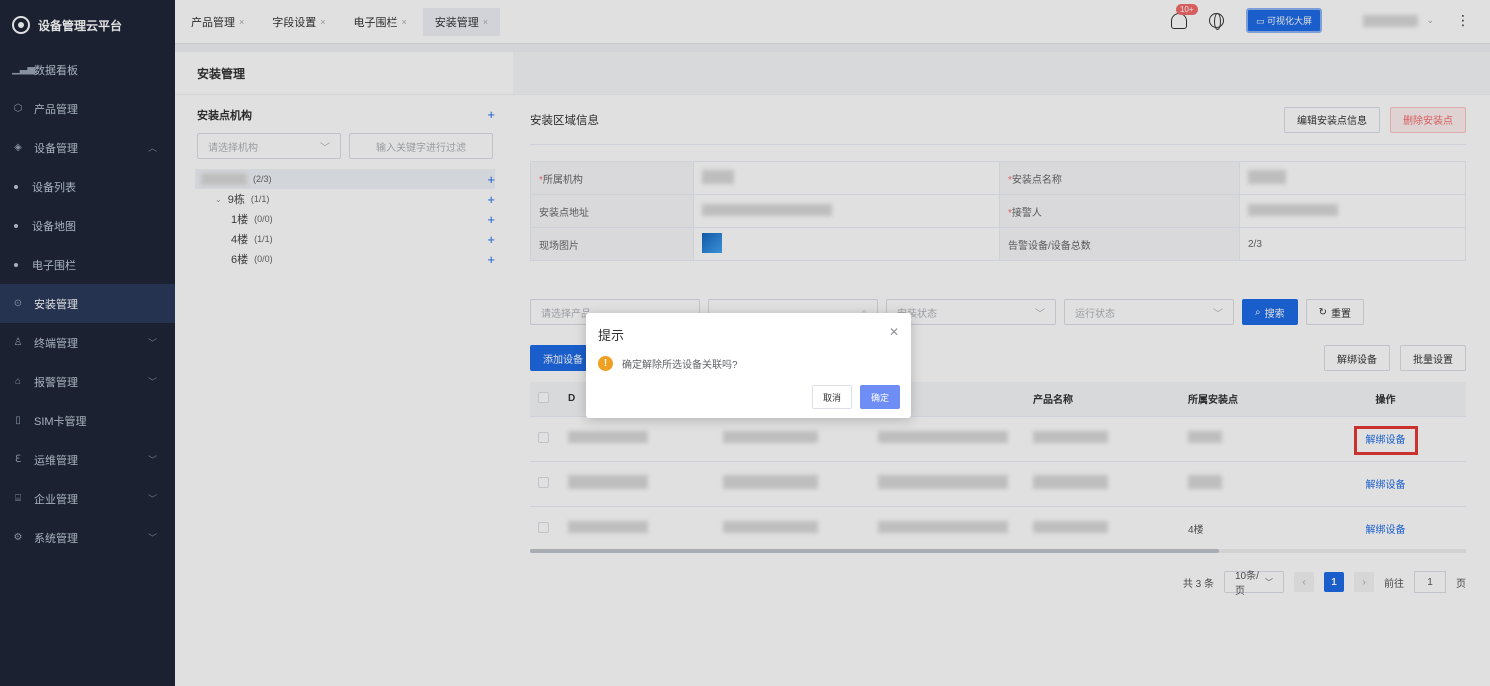 The image size is (1490, 686). I want to click on dialog-message: 确定解除所选设备关联吗?, so click(680, 365).